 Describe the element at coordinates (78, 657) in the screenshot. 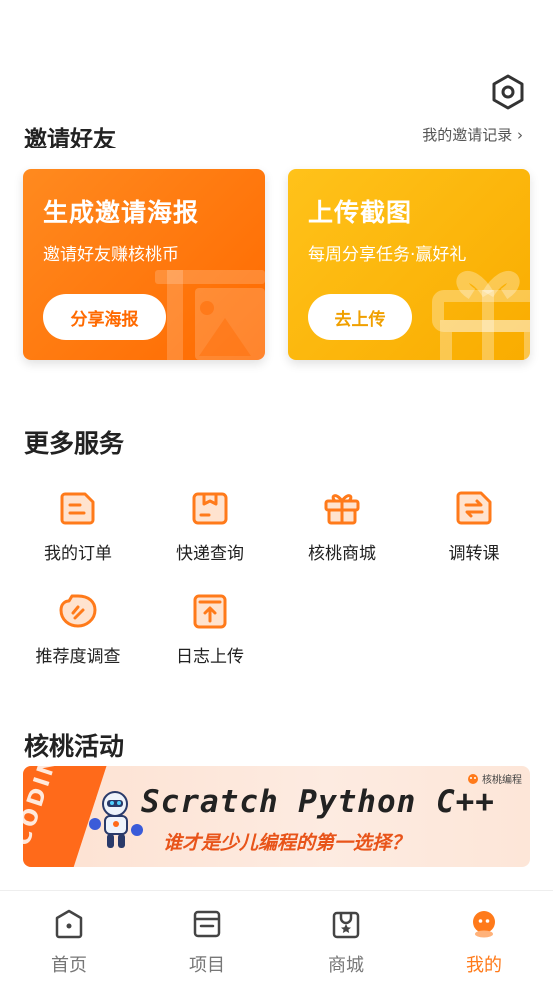

I see `service-label: 推荐度调查` at that location.